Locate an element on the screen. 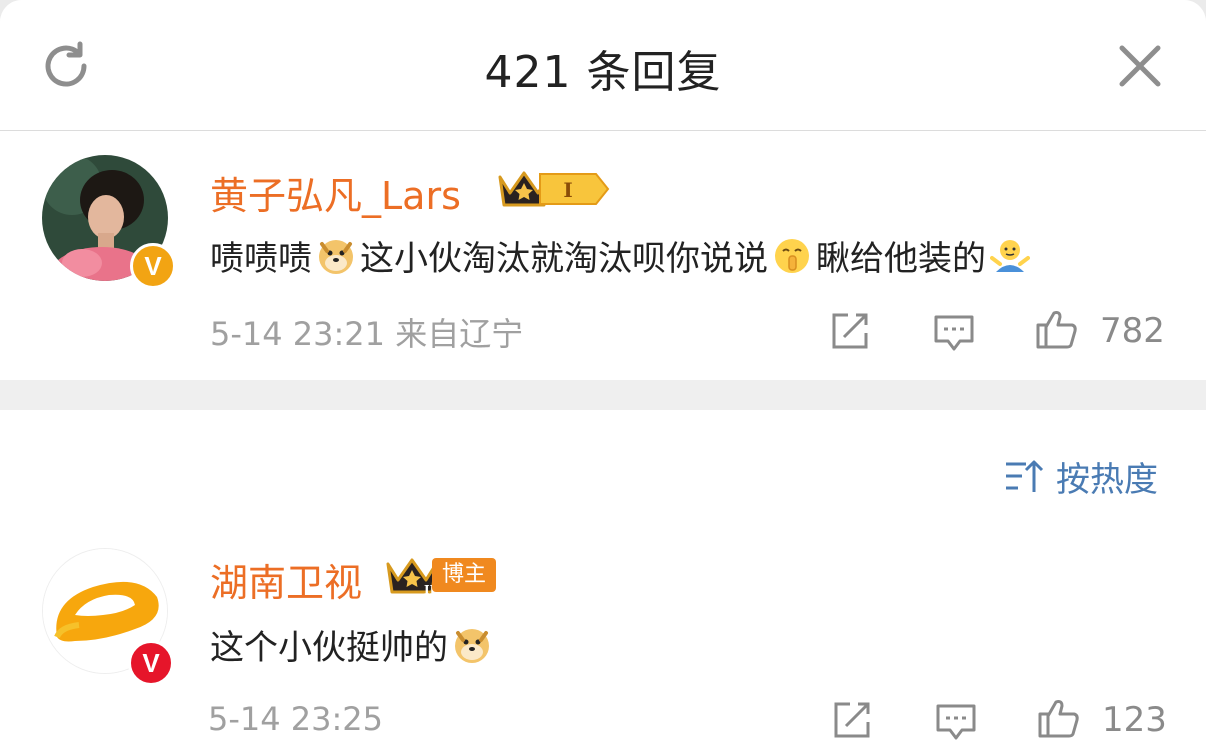 The height and width of the screenshot is (745, 1206). like-count: 782 is located at coordinates (1132, 331).